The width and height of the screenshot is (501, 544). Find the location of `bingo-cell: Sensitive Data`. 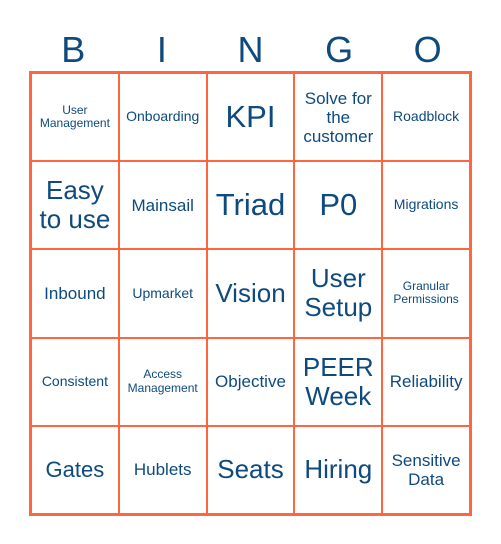

bingo-cell: Sensitive Data is located at coordinates (426, 469).